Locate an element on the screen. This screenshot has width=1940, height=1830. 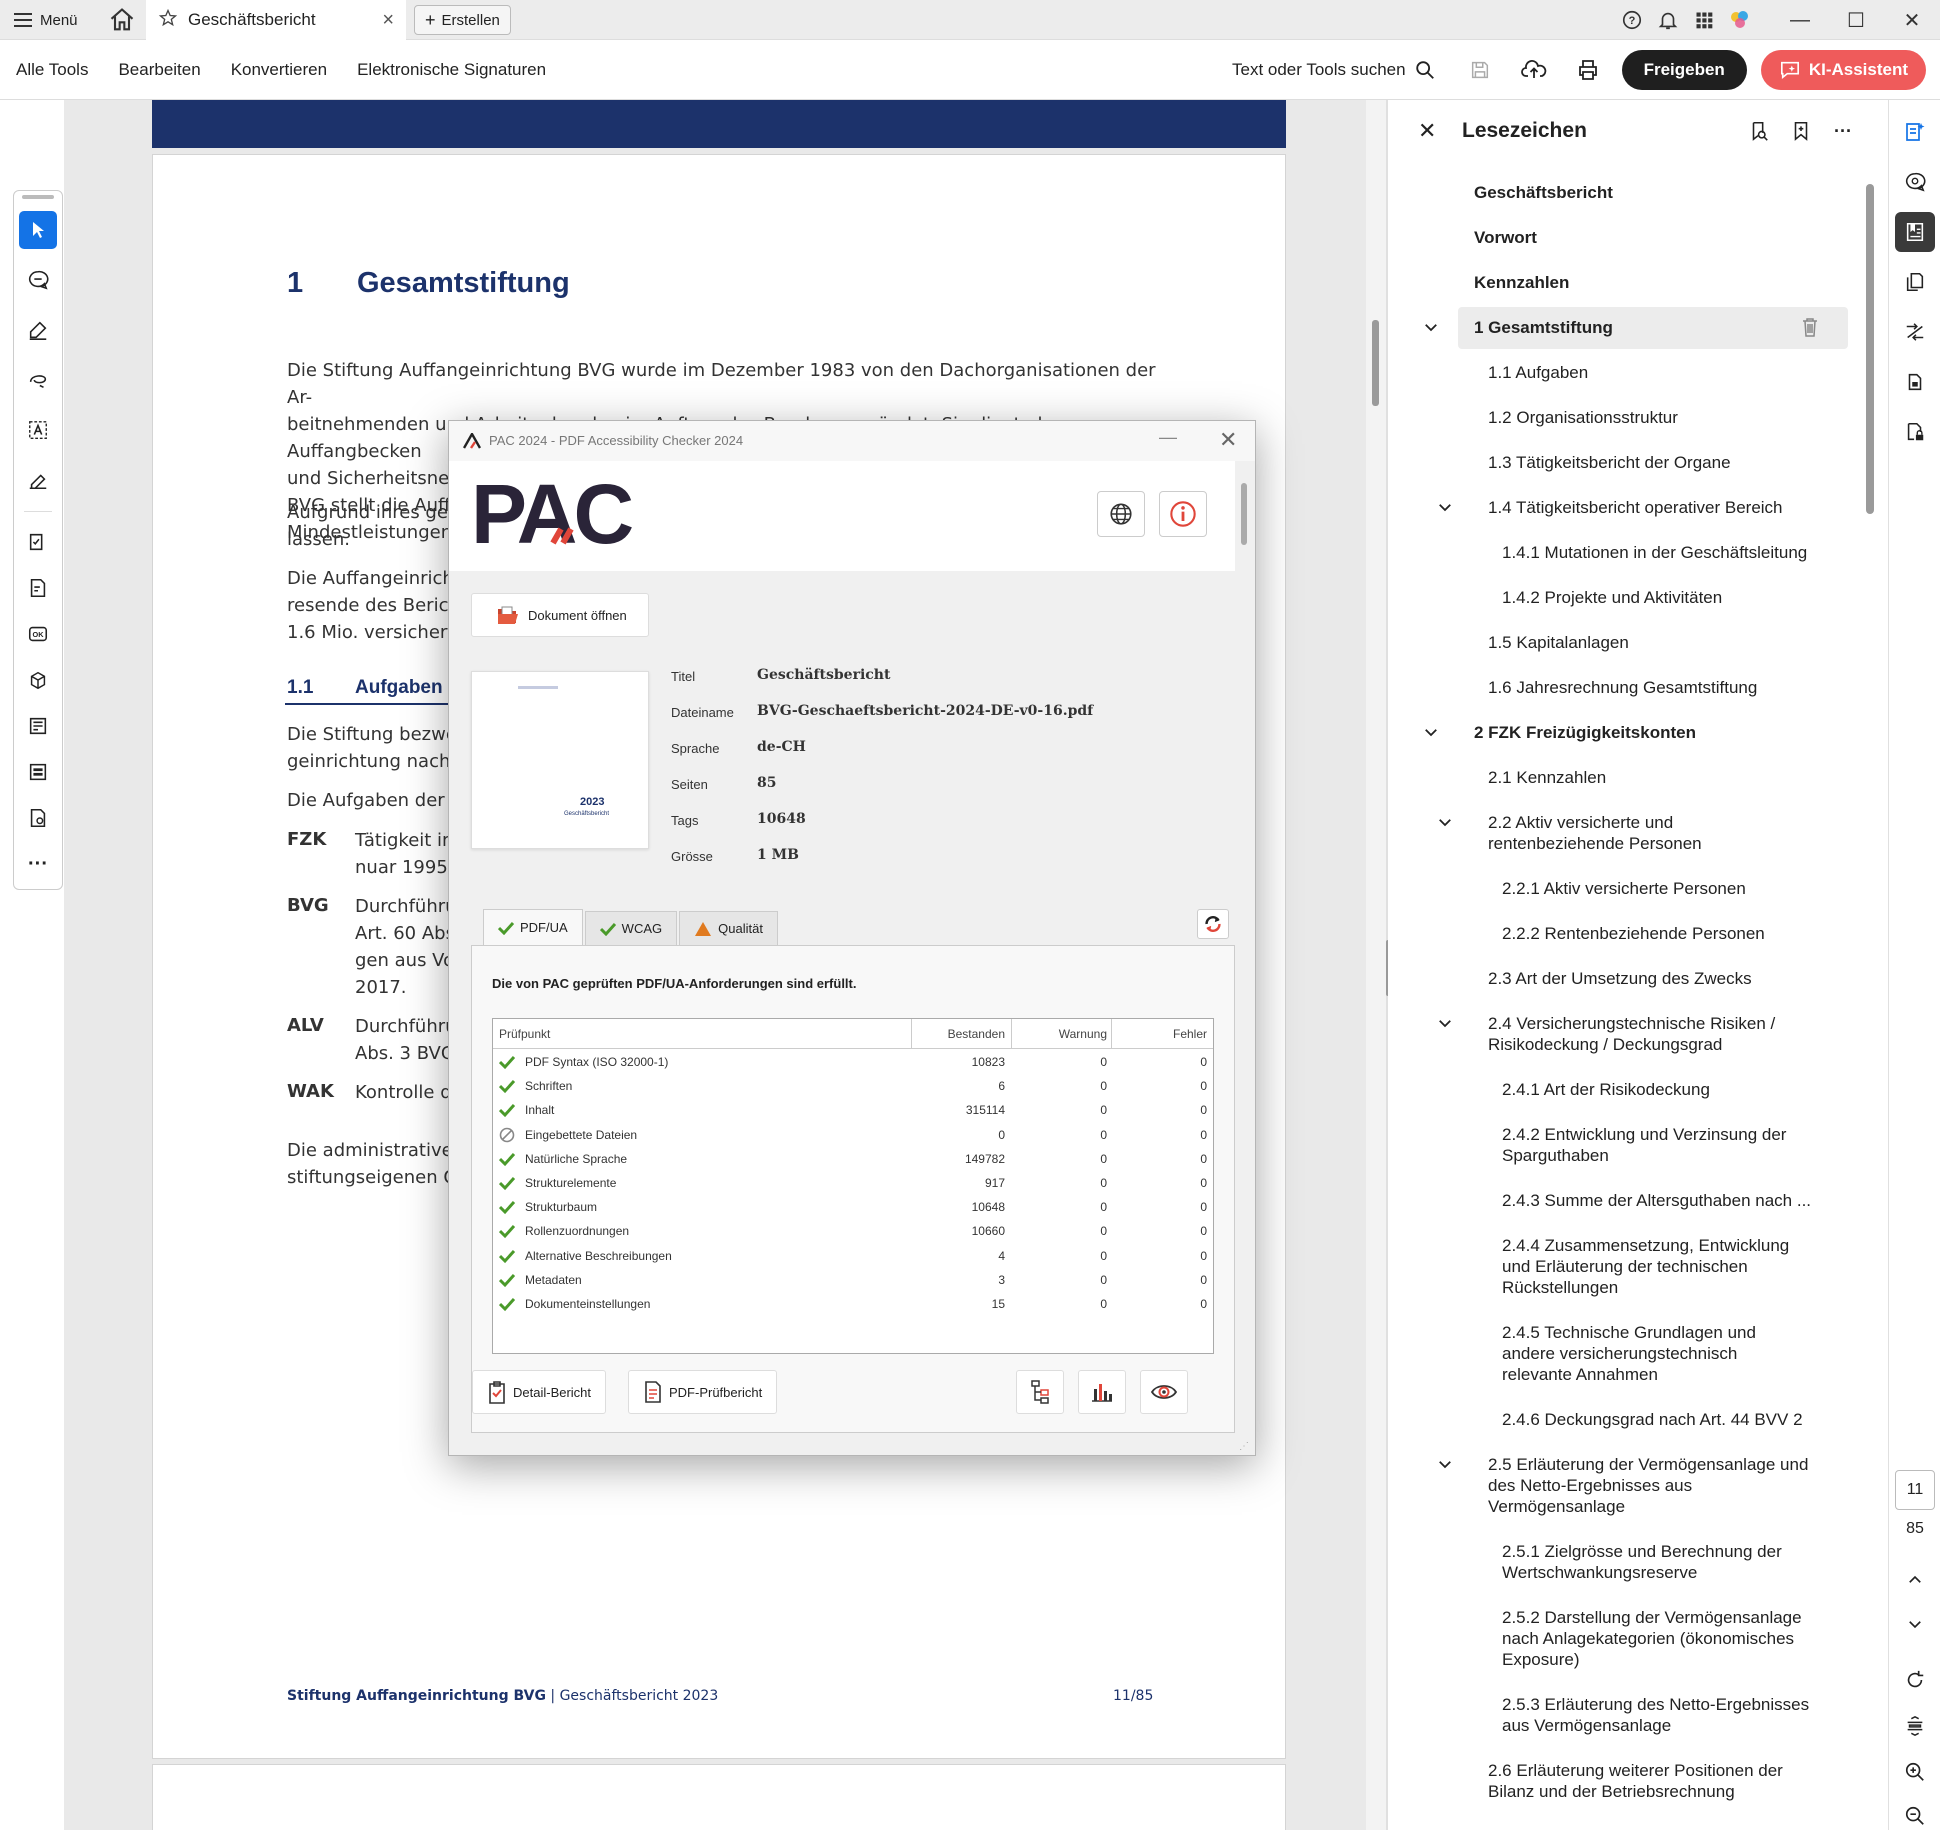
bookmark-item: 2.2.2 Rentenbeziehende Personen is located at coordinates (1633, 933).